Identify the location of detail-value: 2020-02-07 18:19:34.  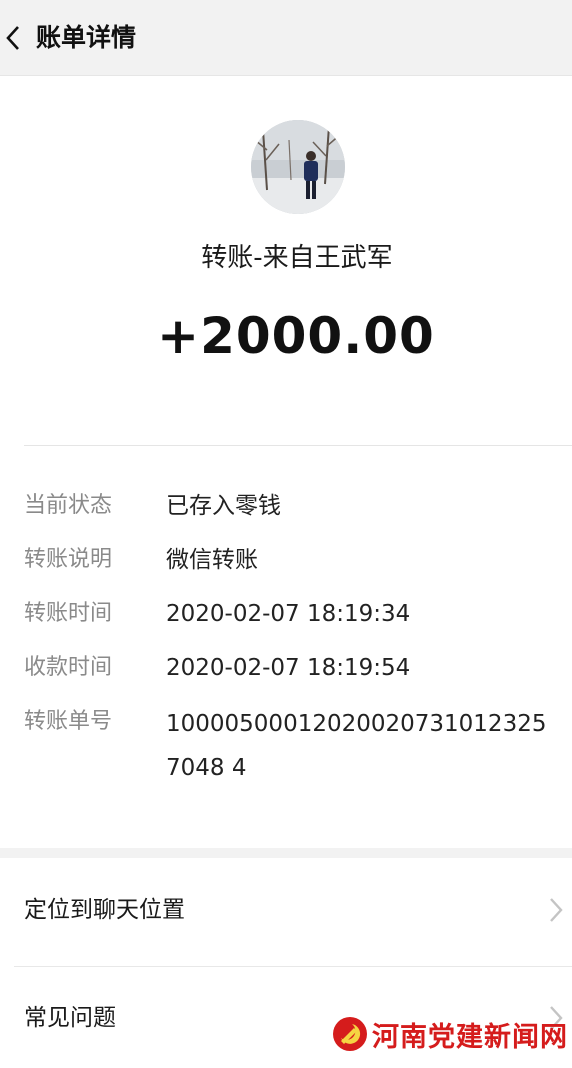
(288, 614).